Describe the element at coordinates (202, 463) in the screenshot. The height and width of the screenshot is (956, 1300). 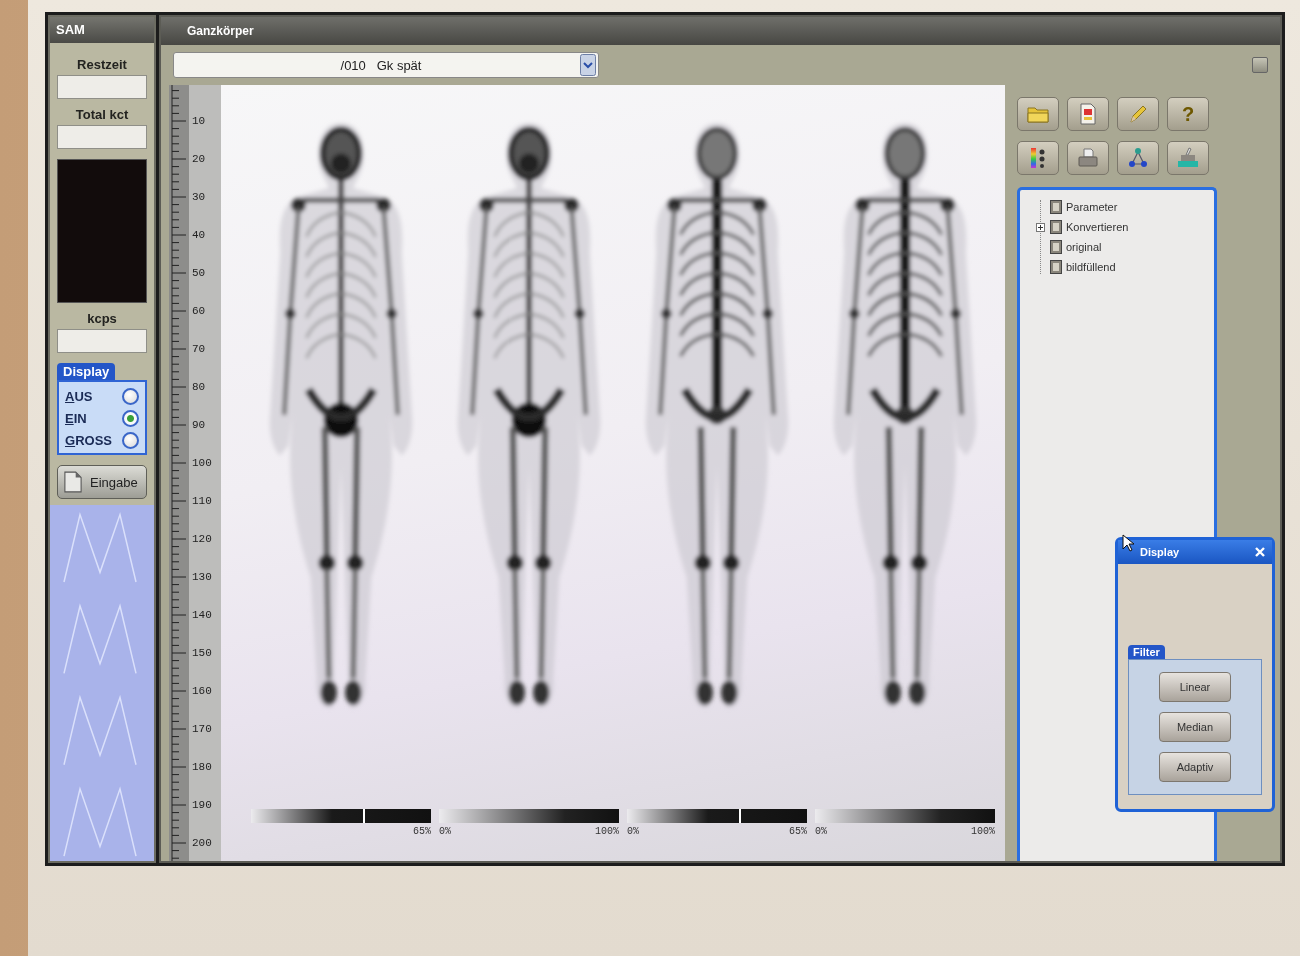
I see `ruler-label: 100` at that location.